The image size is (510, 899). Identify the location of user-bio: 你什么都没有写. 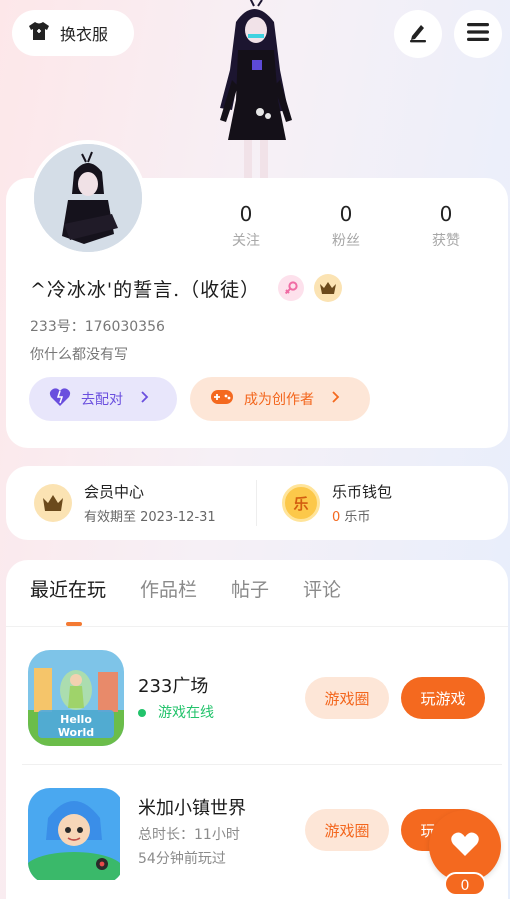
(79, 355).